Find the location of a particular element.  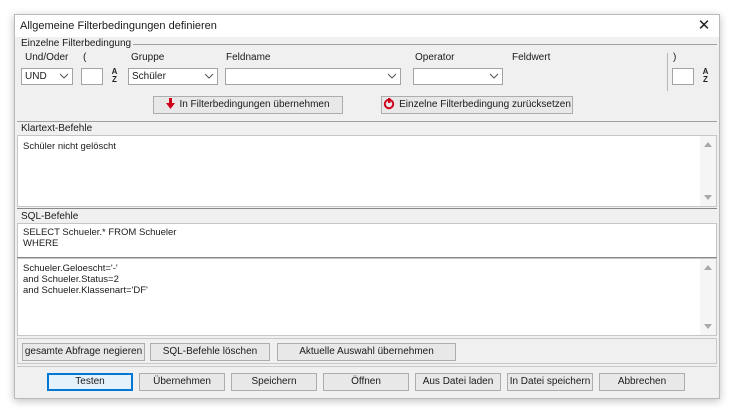

header-value: Feldwert is located at coordinates (531, 57).